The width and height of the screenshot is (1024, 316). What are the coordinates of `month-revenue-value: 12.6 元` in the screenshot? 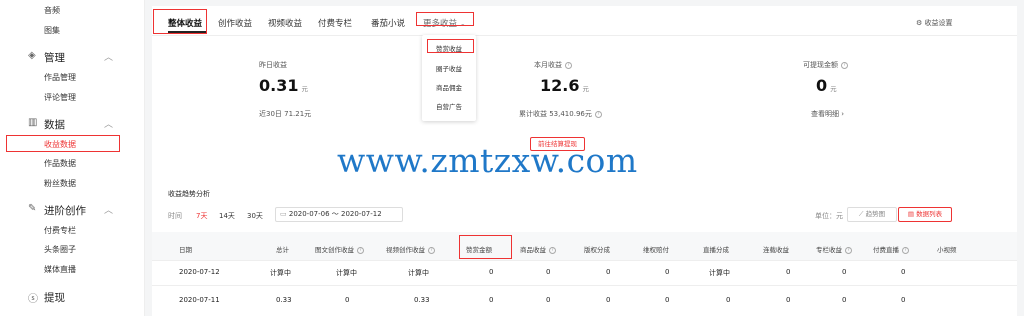 It's located at (564, 85).